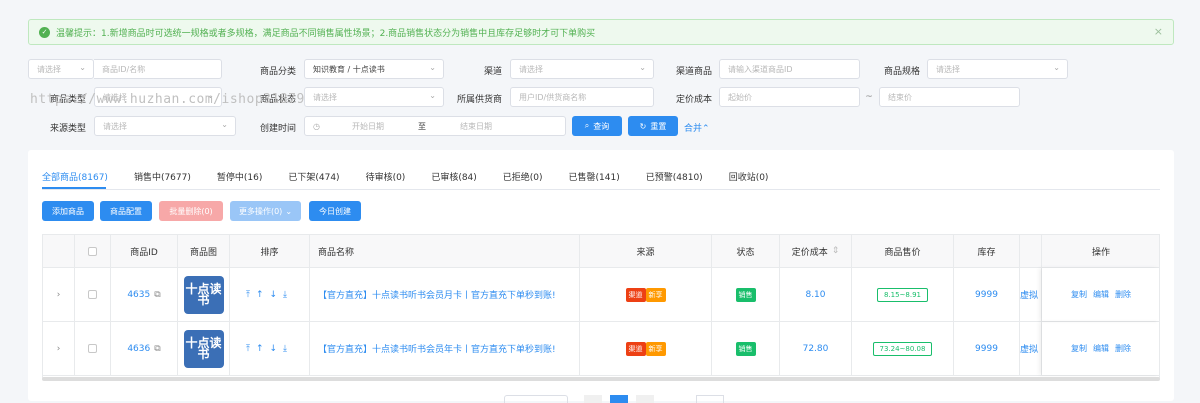 The image size is (1200, 403). What do you see at coordinates (710, 399) in the screenshot?
I see `jump-page-input` at bounding box center [710, 399].